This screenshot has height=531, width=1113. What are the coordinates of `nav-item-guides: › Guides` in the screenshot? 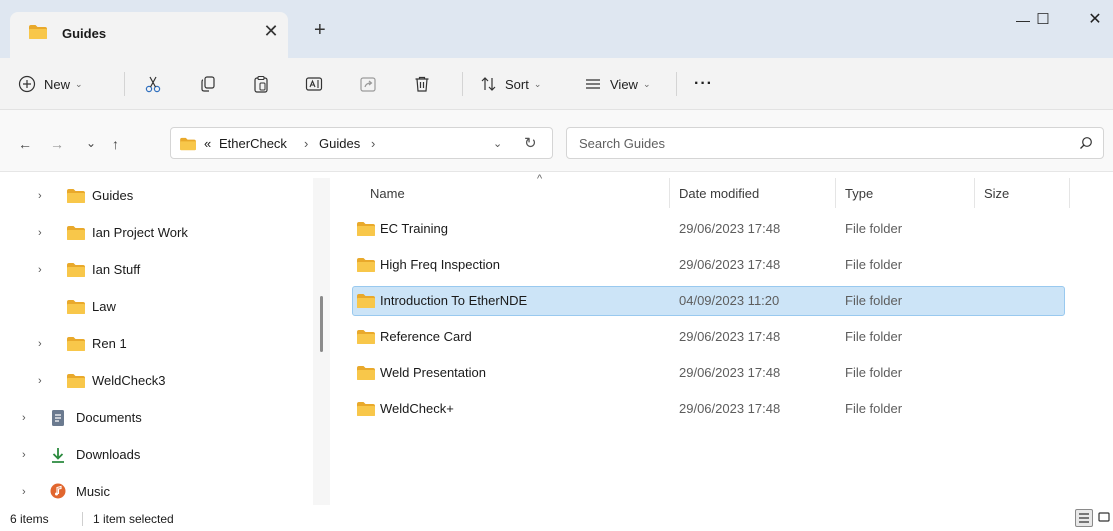 It's located at (155, 196).